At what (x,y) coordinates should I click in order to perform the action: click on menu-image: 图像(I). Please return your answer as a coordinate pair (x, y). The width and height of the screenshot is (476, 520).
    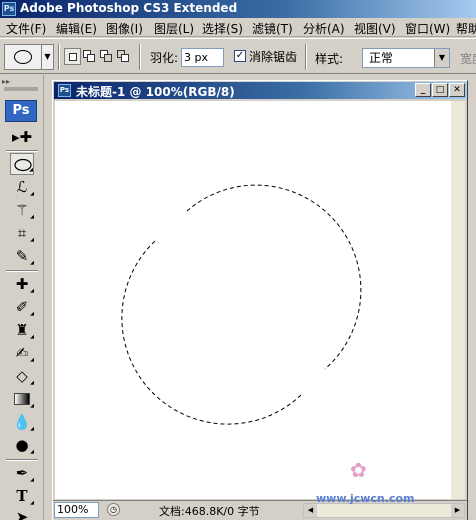
    Looking at the image, I should click on (124, 28).